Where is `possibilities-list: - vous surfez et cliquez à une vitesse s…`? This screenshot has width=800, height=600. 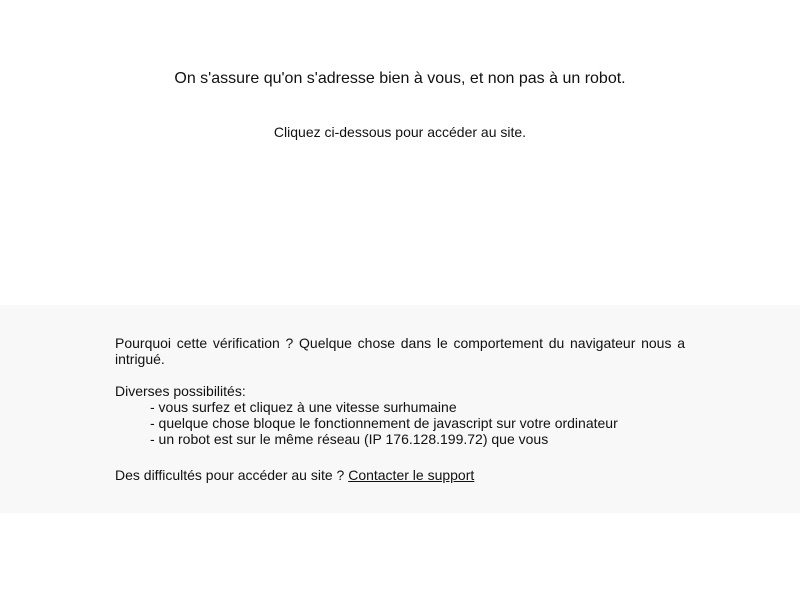 possibilities-list: - vous surfez et cliquez à une vitesse s… is located at coordinates (400, 423).